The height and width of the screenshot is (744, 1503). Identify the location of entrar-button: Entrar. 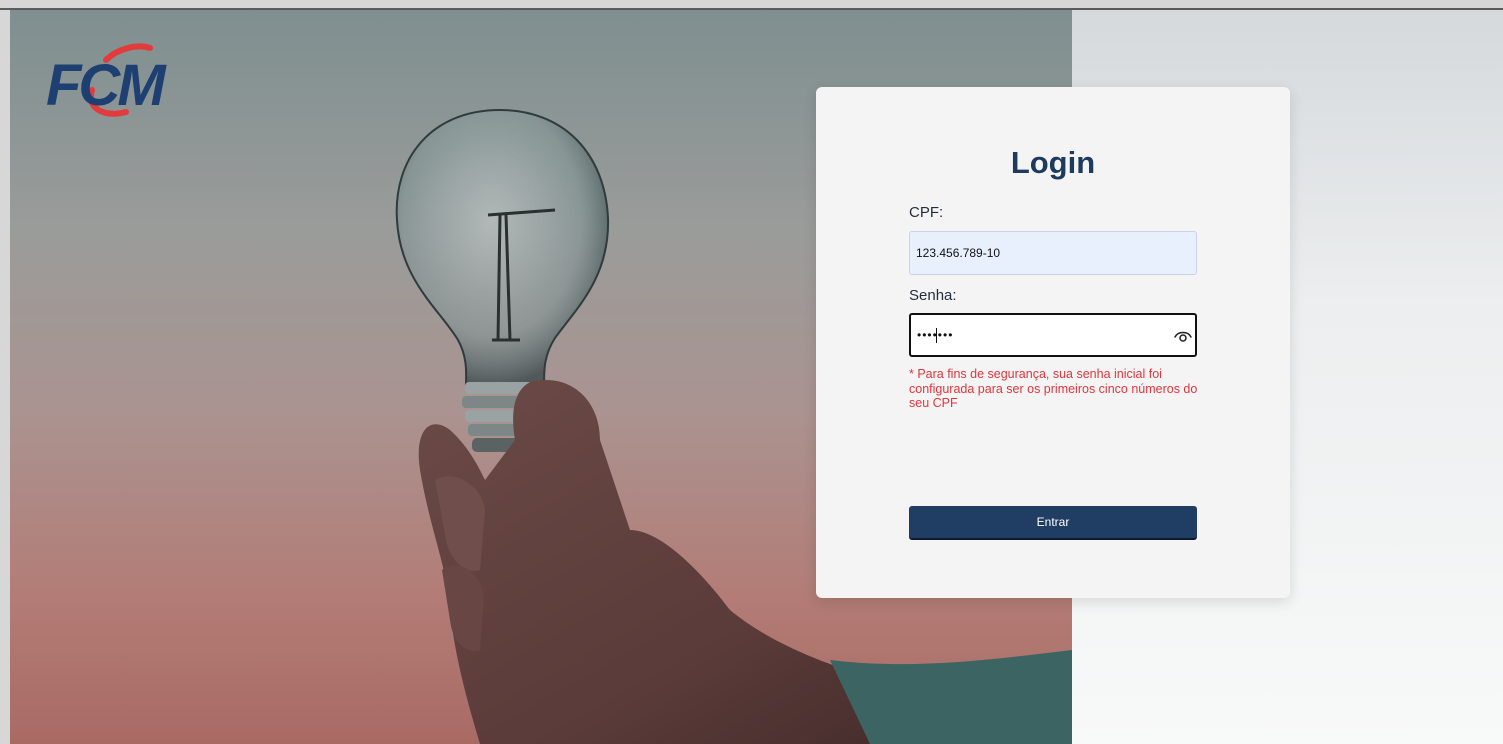
(1053, 523).